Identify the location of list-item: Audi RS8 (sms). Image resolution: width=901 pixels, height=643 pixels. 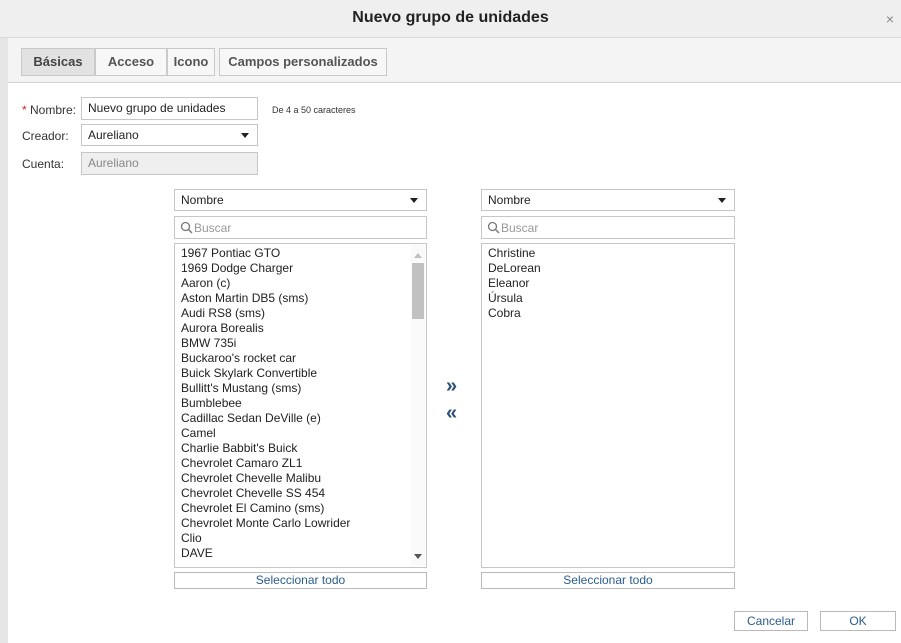
(223, 313).